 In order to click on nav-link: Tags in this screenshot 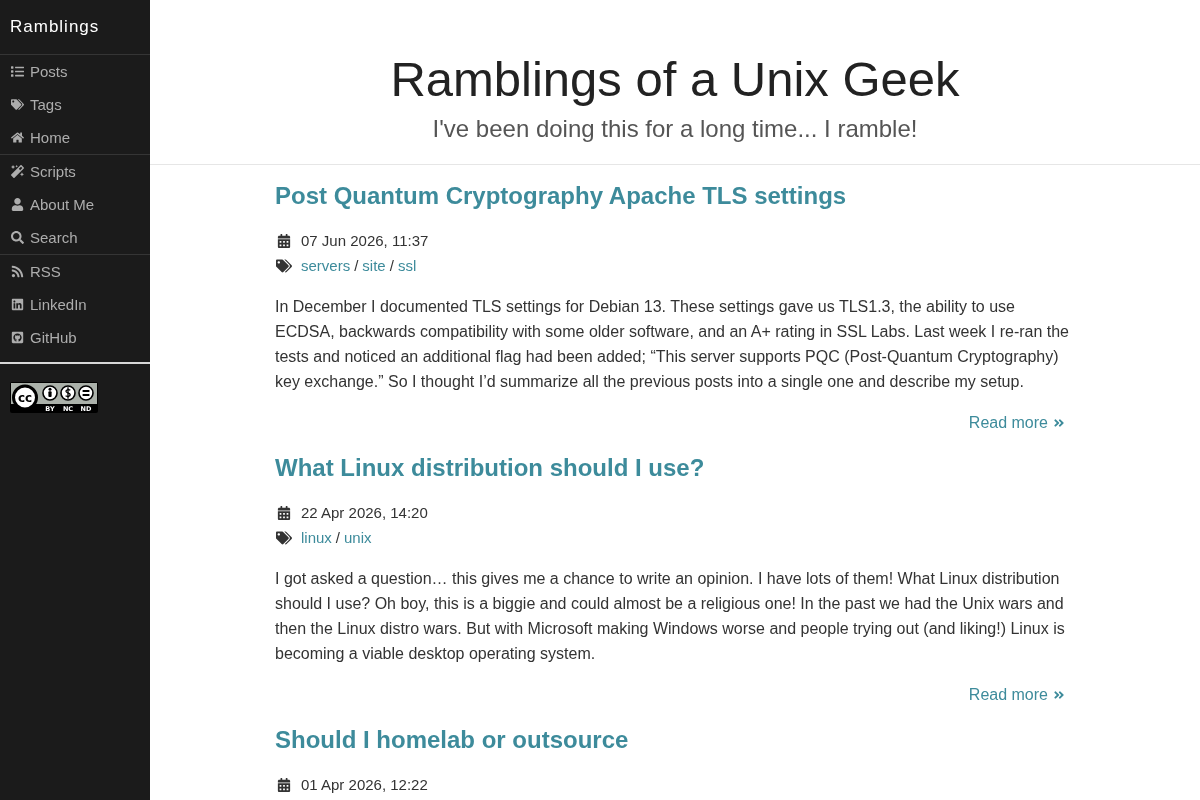, I will do `click(31, 104)`.